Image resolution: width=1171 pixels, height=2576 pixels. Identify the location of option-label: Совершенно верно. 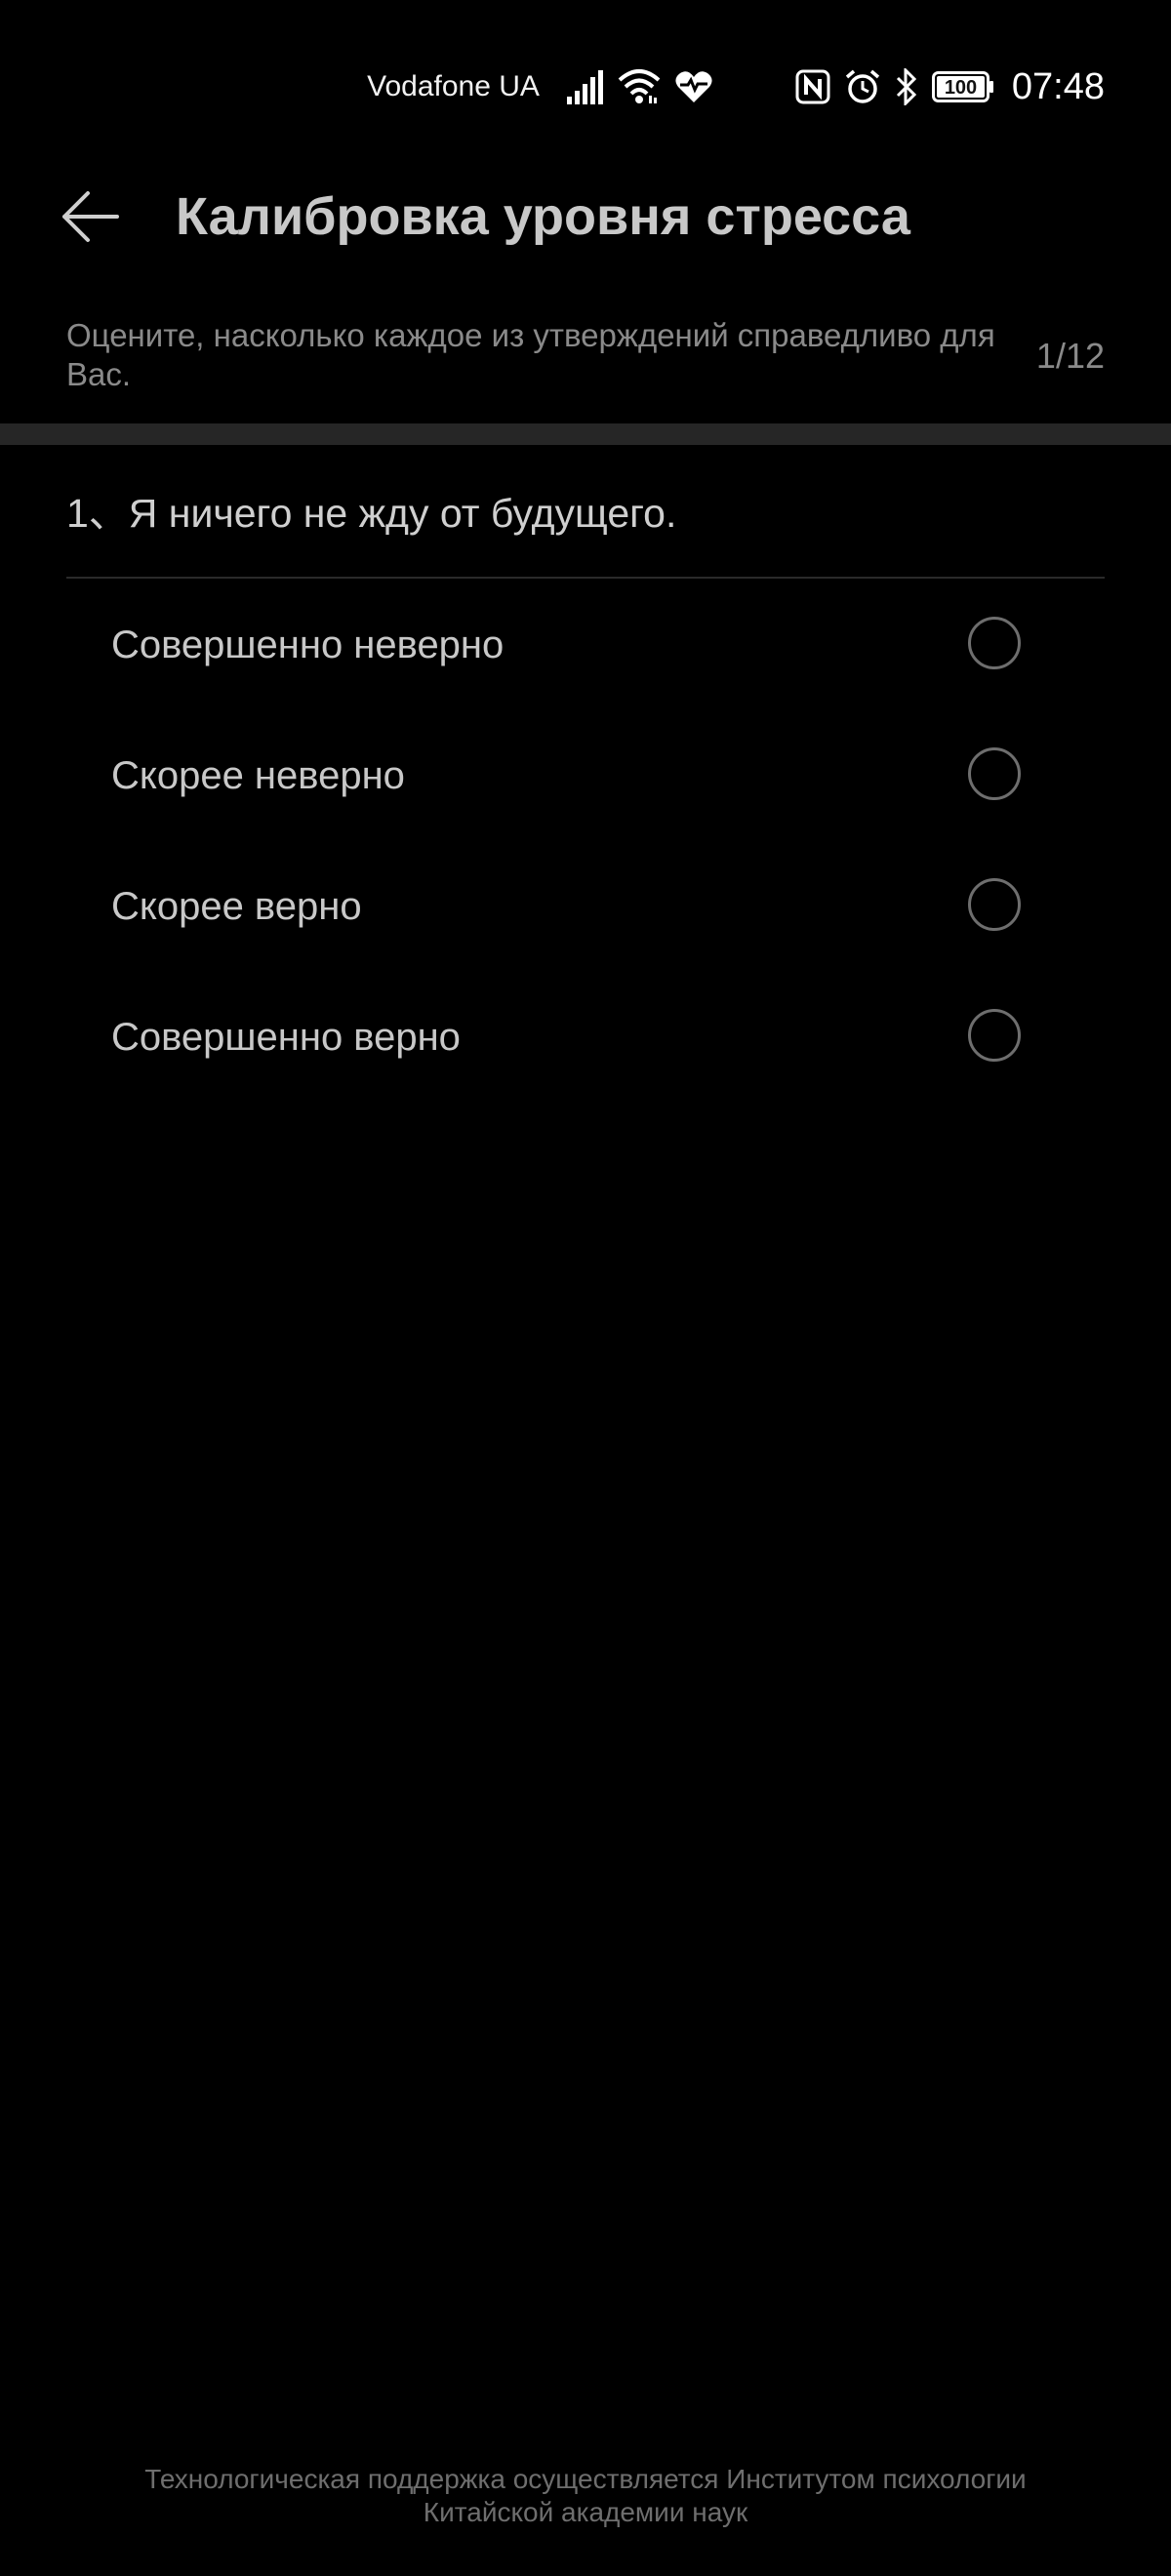
(286, 1037).